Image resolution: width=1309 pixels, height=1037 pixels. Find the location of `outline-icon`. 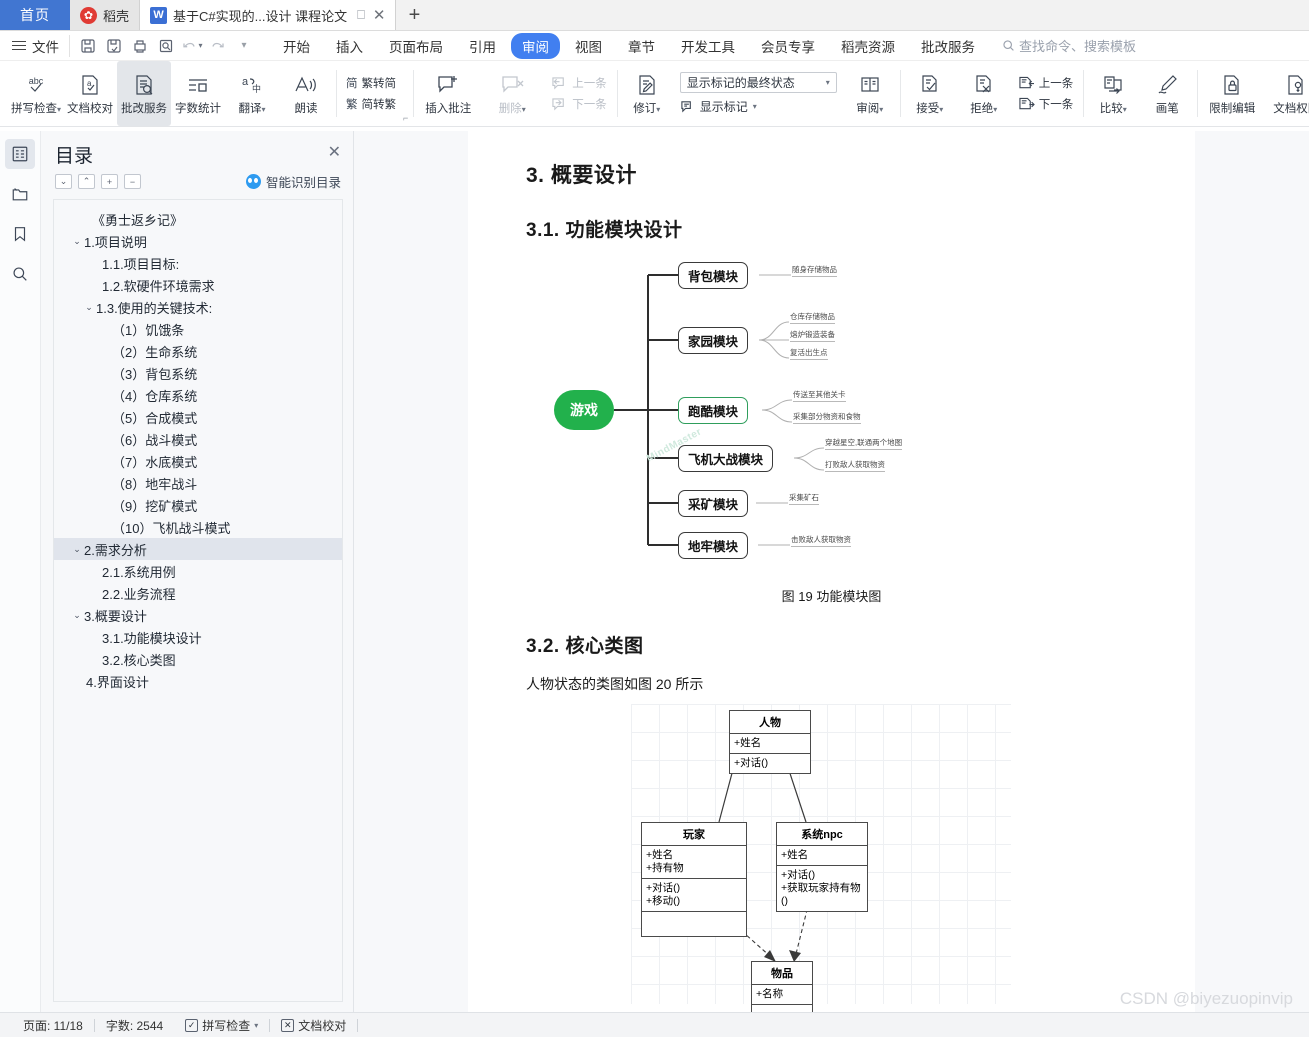

outline-icon is located at coordinates (20, 154).